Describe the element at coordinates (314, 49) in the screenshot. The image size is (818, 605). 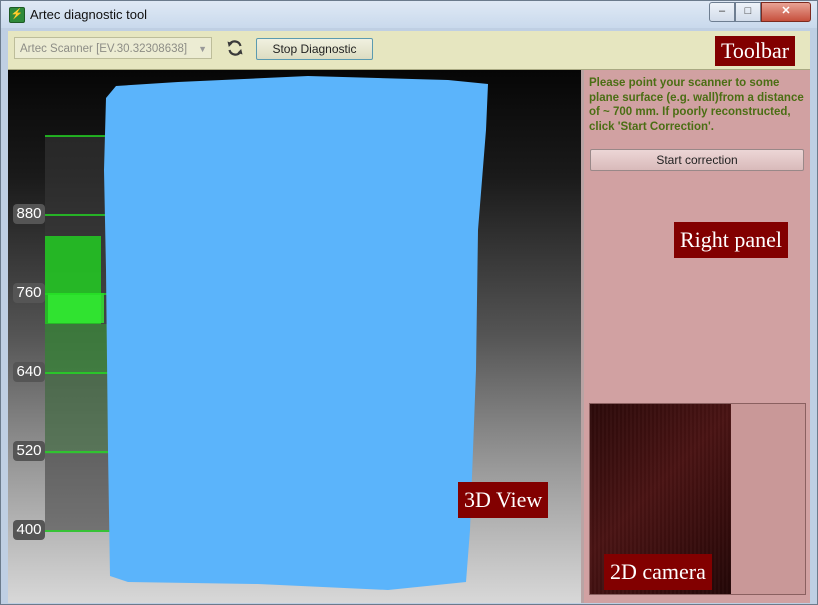
I see `stop-diagnostic-button: Stop Diagnostic` at that location.